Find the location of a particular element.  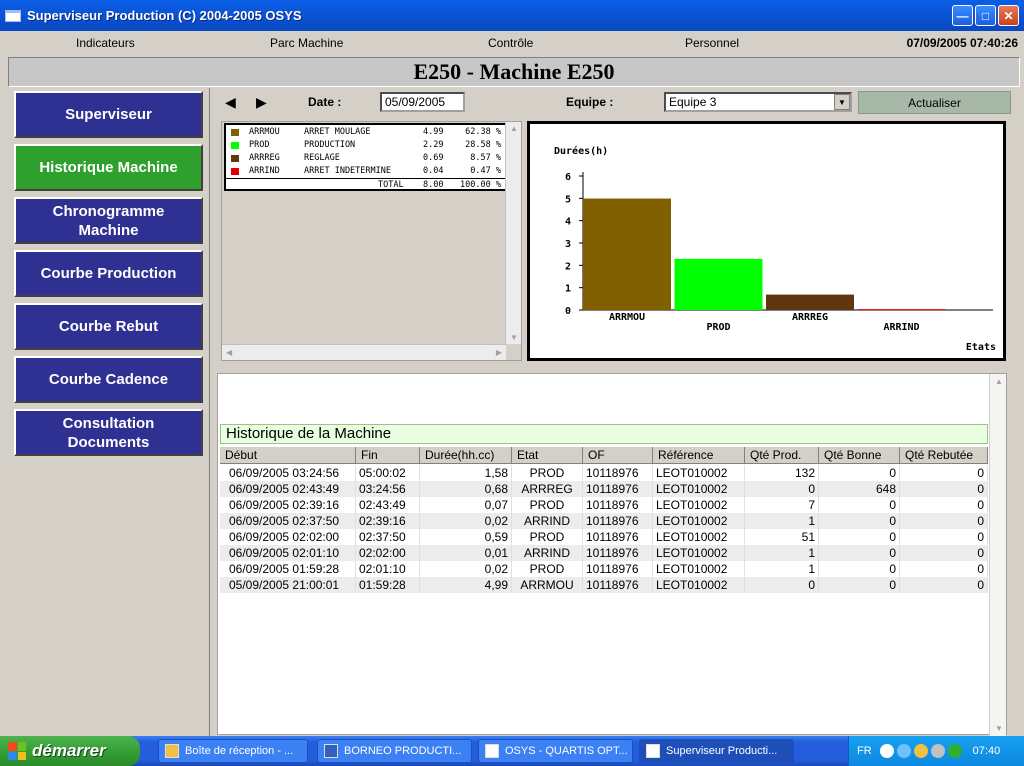

date-input: 05/09/2005 is located at coordinates (422, 102).